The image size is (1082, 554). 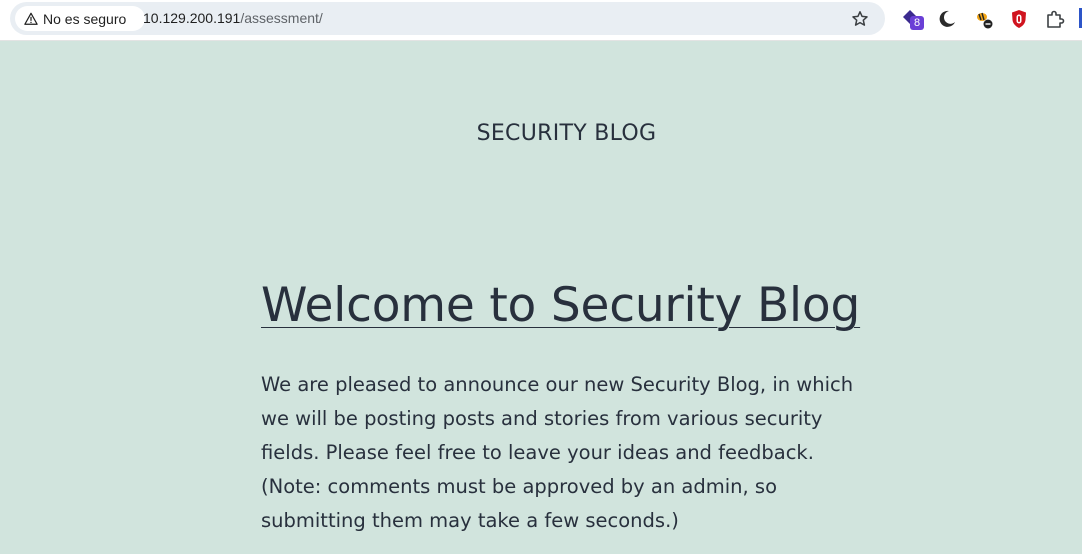 What do you see at coordinates (1019, 19) in the screenshot?
I see `shield-extension-icon` at bounding box center [1019, 19].